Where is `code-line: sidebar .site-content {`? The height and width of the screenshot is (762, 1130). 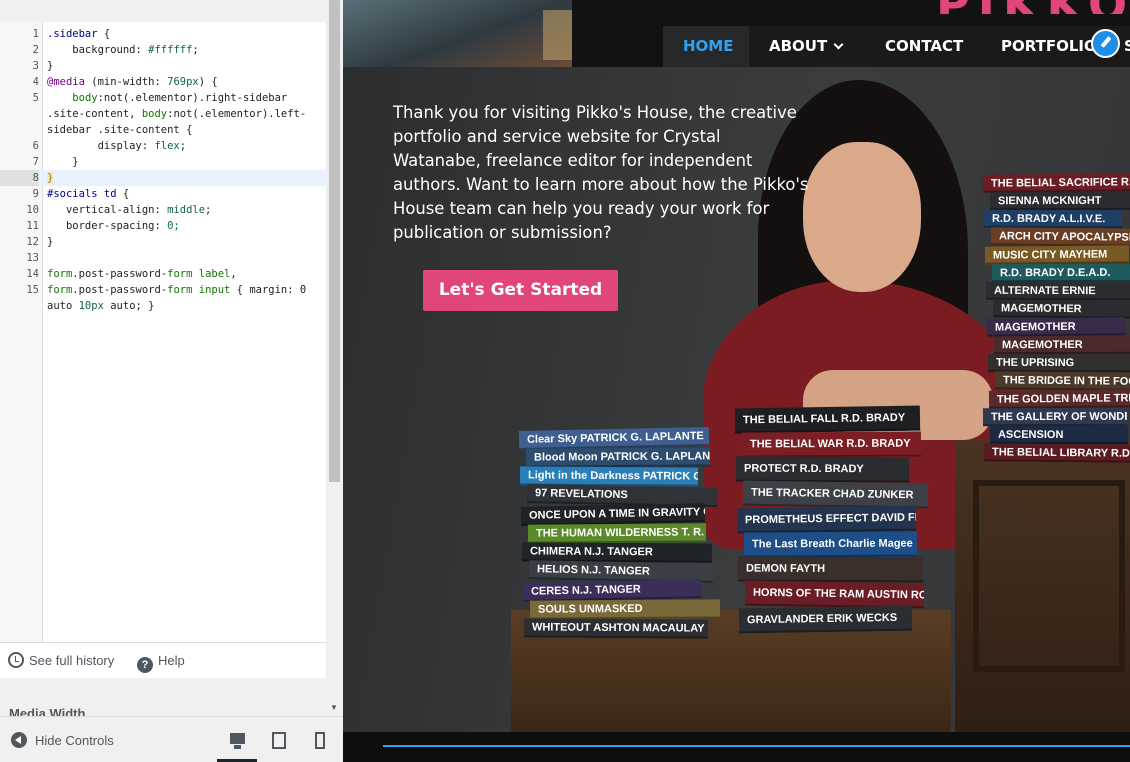
code-line: sidebar .site-content { is located at coordinates (163, 130).